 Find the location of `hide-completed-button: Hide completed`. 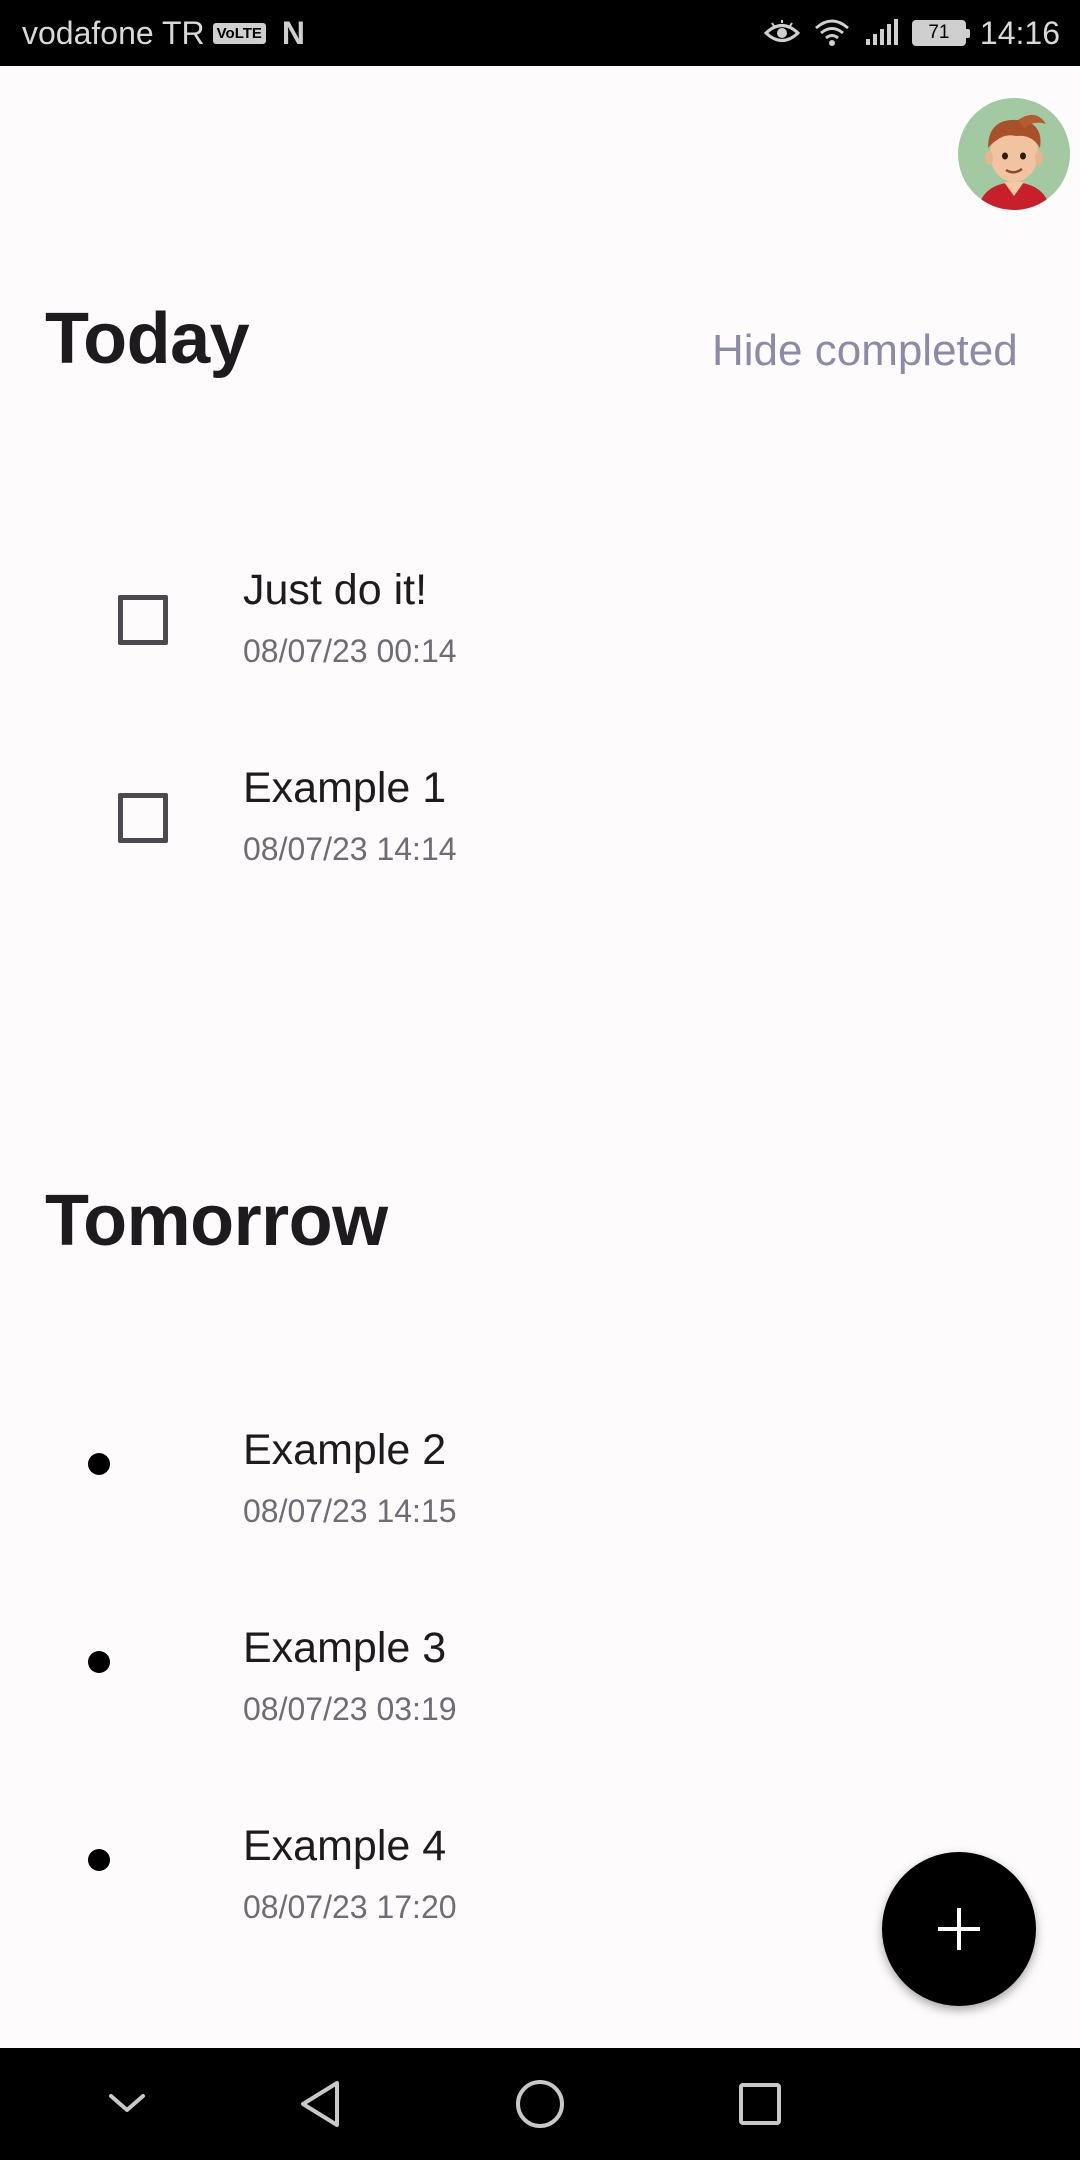

hide-completed-button: Hide completed is located at coordinates (865, 351).